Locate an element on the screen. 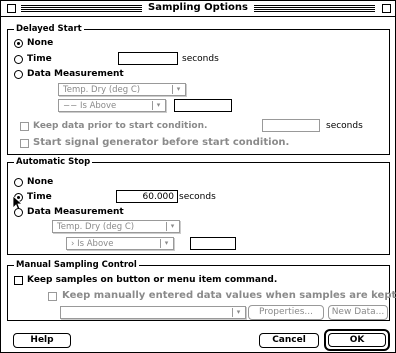 The height and width of the screenshot is (353, 396). keep-data-prior-label: Keep data prior to start condition. is located at coordinates (120, 126).